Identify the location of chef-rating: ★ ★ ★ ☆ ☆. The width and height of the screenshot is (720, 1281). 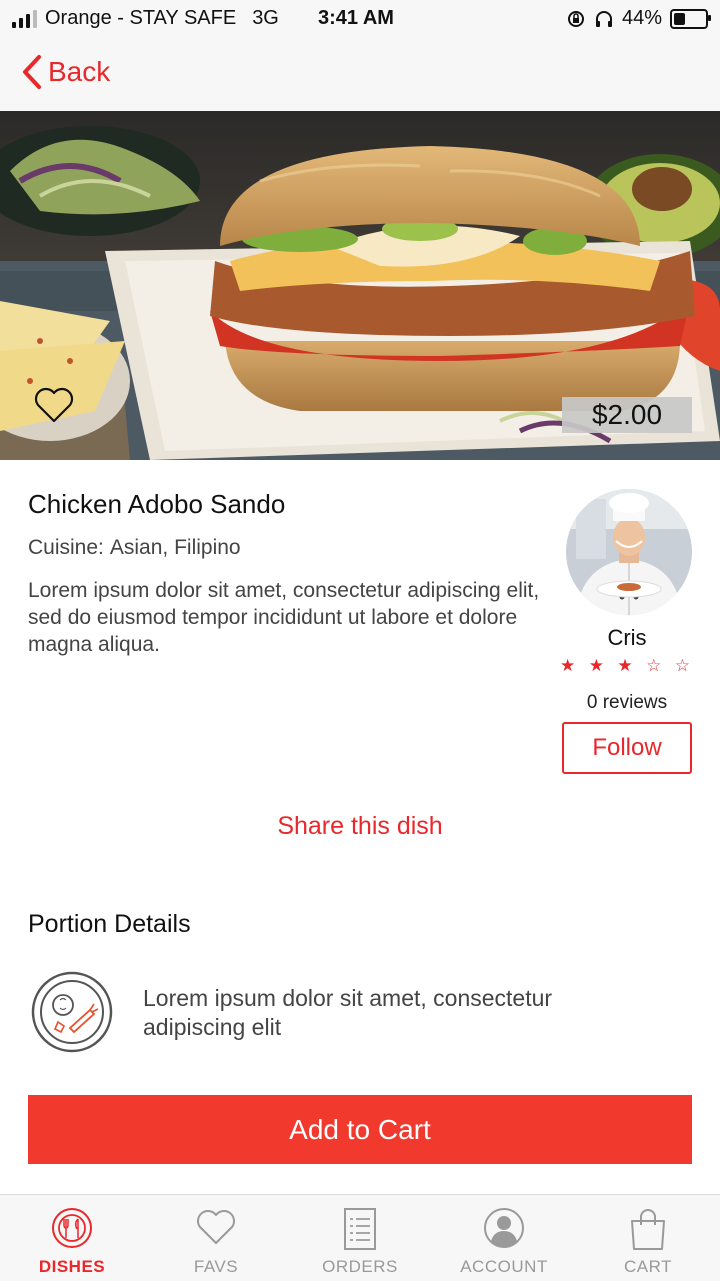
(625, 666).